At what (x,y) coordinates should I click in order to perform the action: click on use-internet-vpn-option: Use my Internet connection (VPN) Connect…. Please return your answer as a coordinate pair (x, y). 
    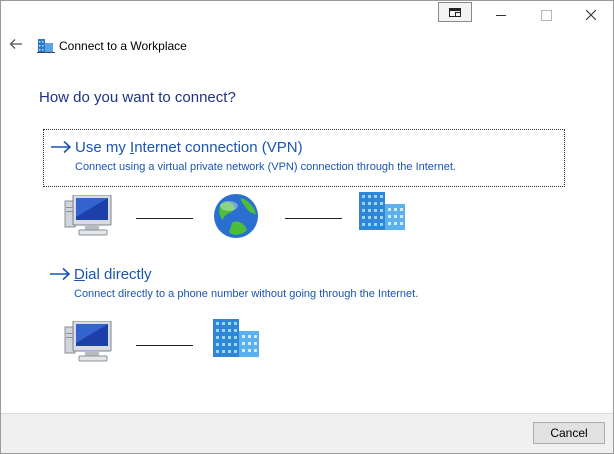
    Looking at the image, I should click on (304, 158).